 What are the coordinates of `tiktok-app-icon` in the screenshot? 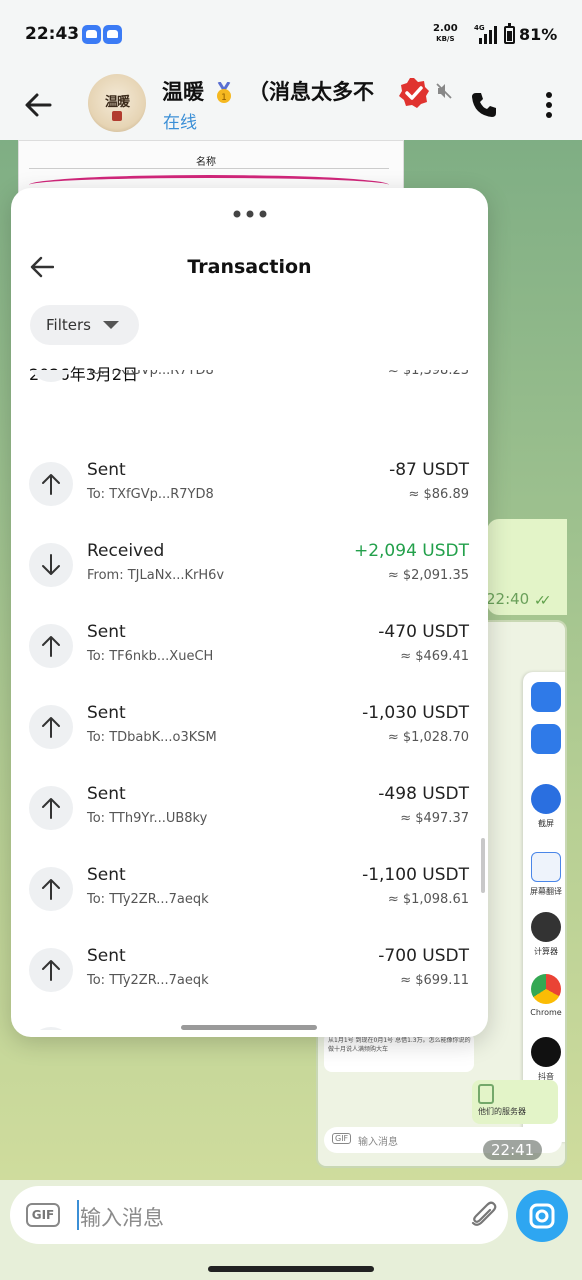 It's located at (546, 1052).